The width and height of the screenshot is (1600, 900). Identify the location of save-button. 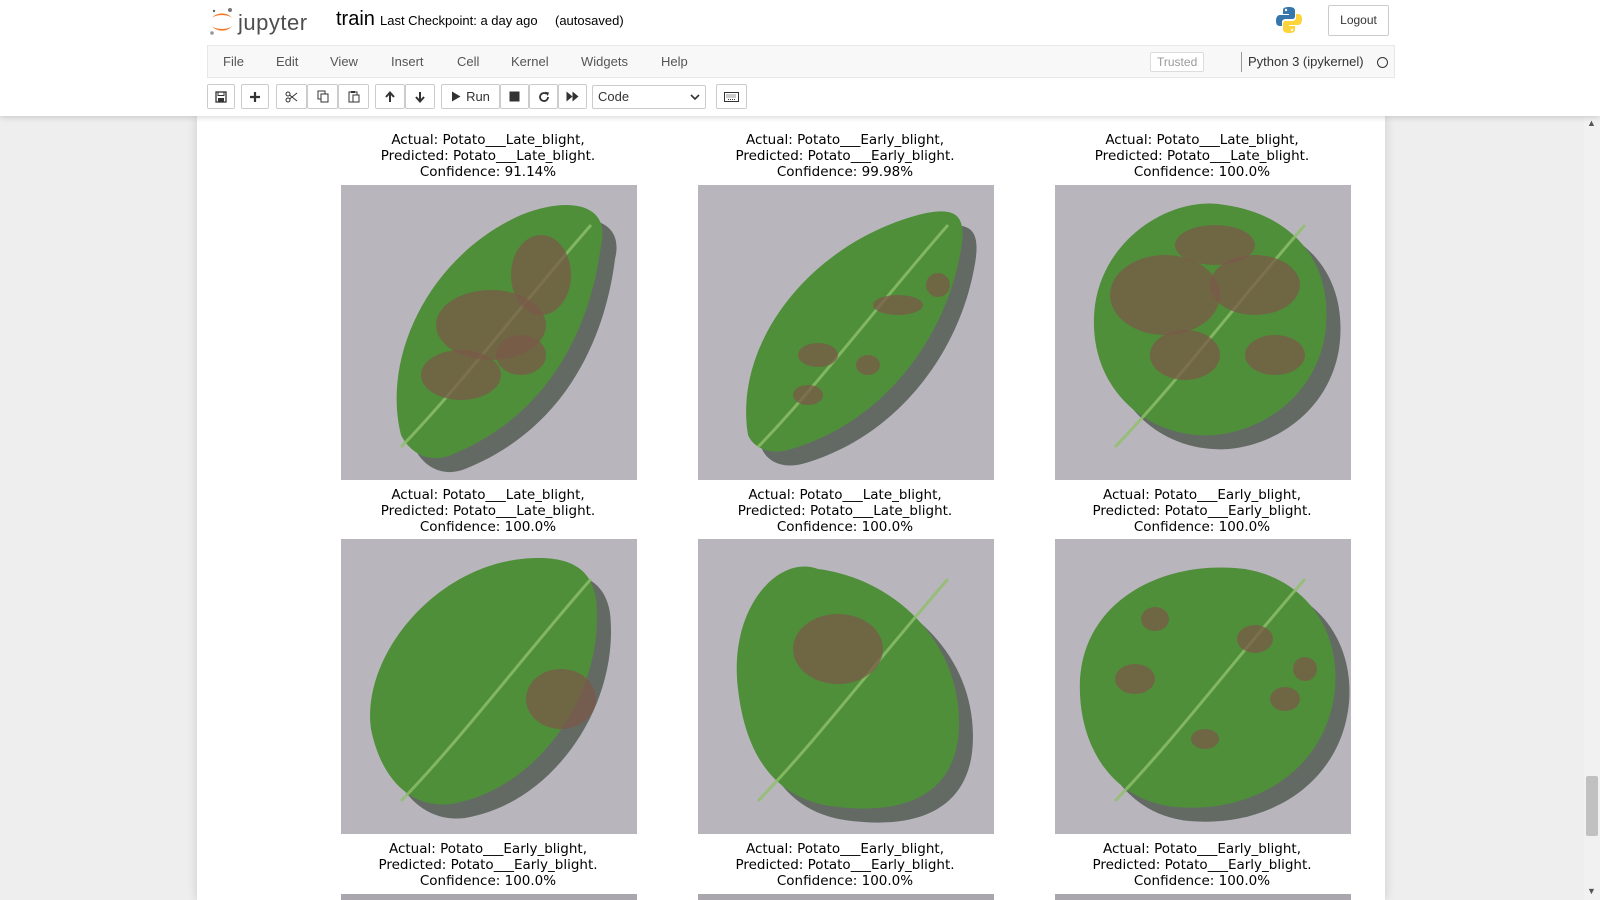
(221, 96).